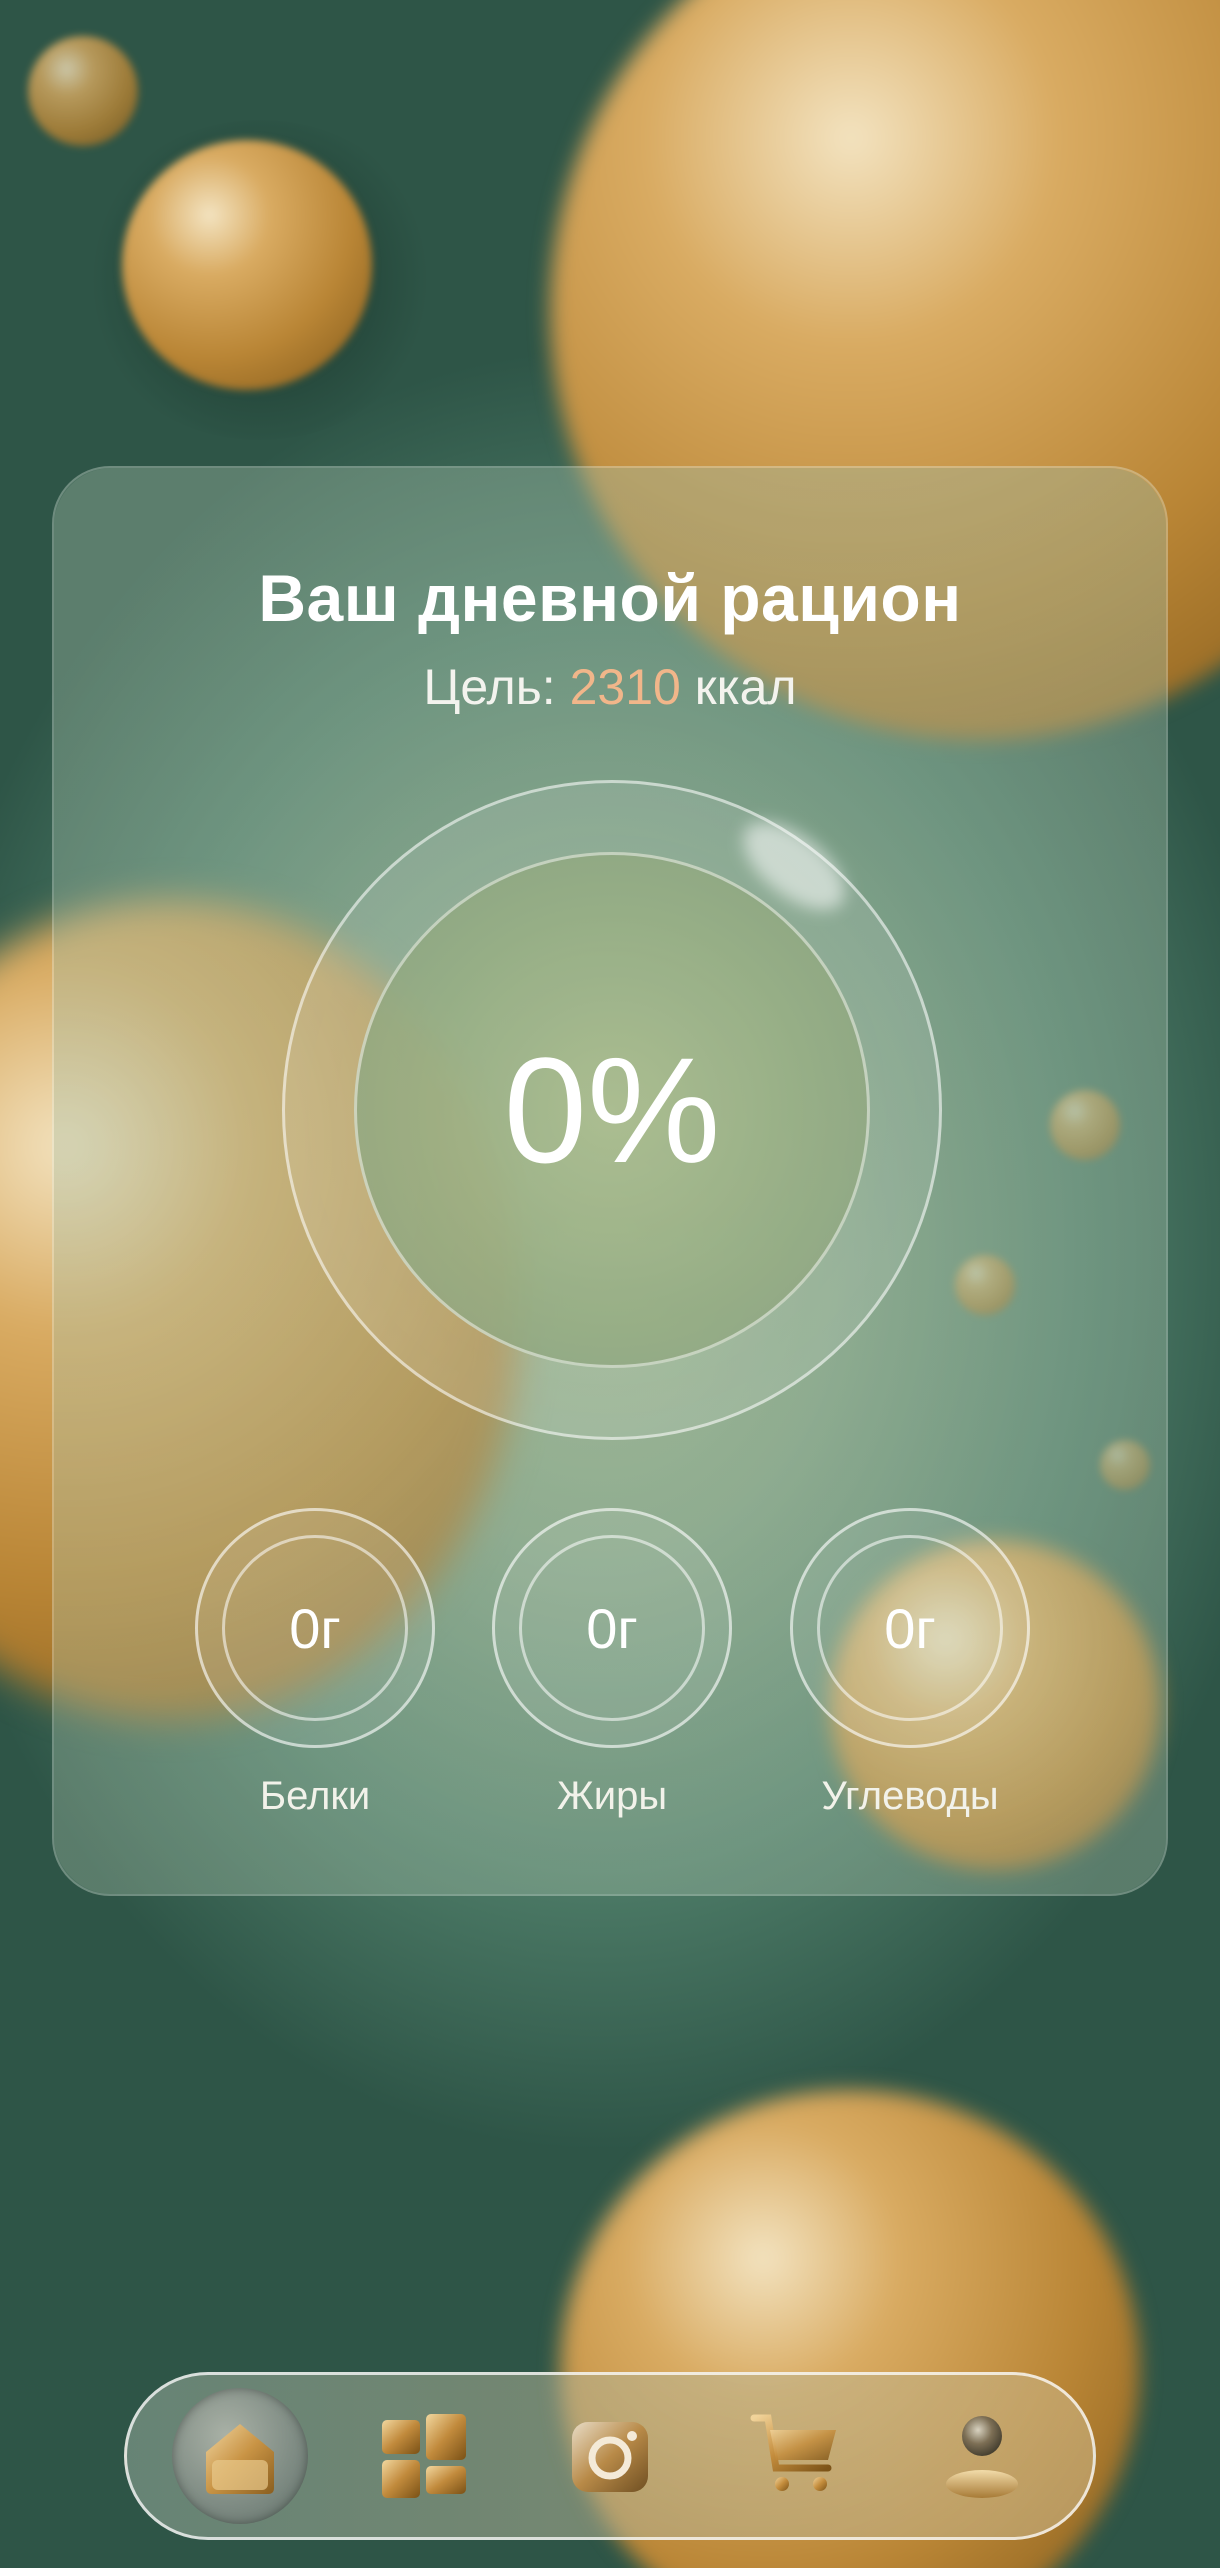  Describe the element at coordinates (793, 2452) in the screenshot. I see `cart-icon` at that location.